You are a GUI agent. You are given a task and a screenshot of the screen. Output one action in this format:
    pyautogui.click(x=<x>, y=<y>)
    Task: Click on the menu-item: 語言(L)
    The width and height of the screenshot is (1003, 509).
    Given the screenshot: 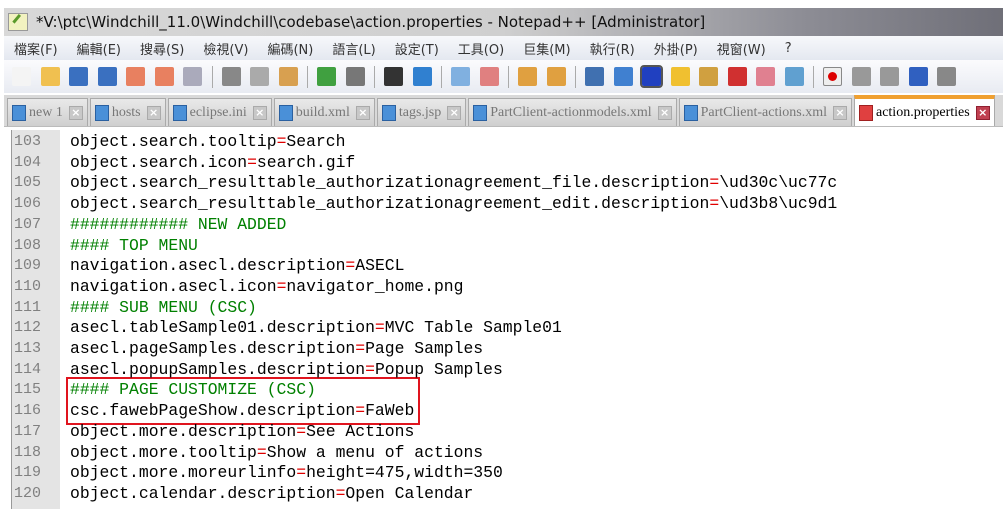 What is the action you would take?
    pyautogui.click(x=353, y=48)
    